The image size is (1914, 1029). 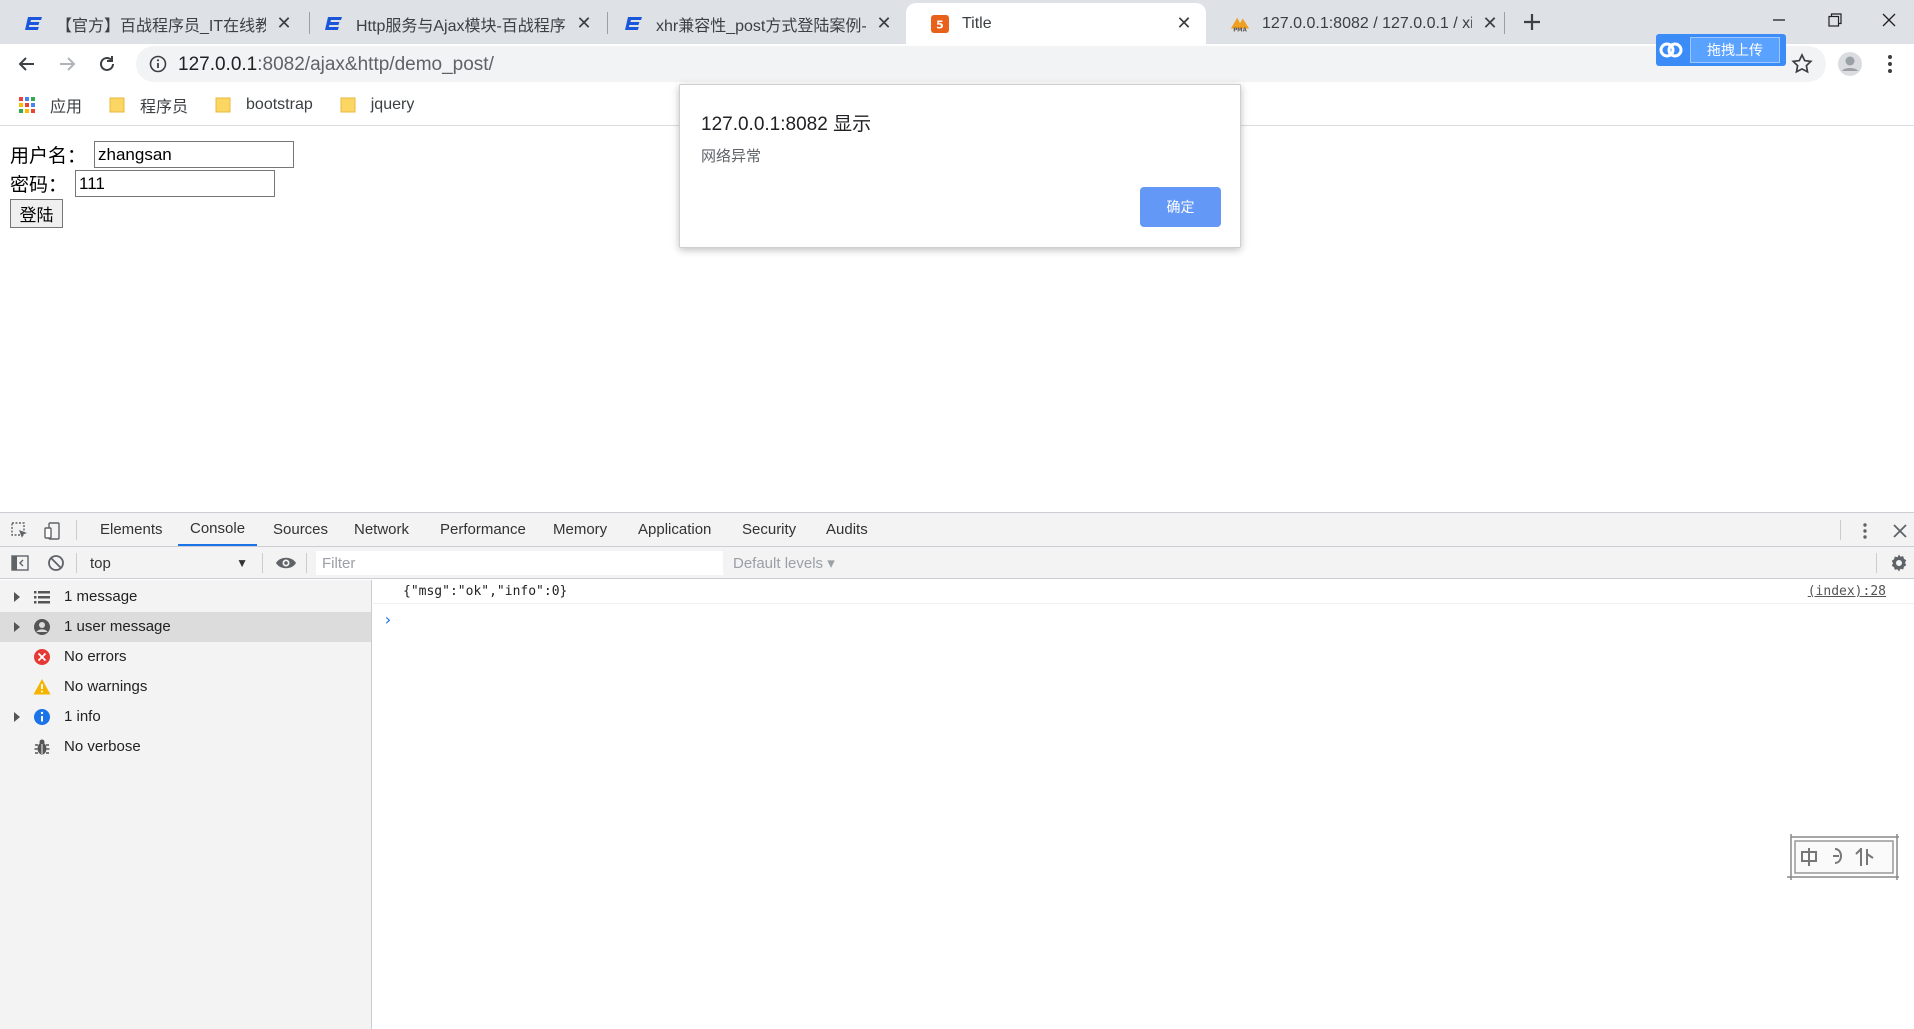 I want to click on restore-button, so click(x=1835, y=20).